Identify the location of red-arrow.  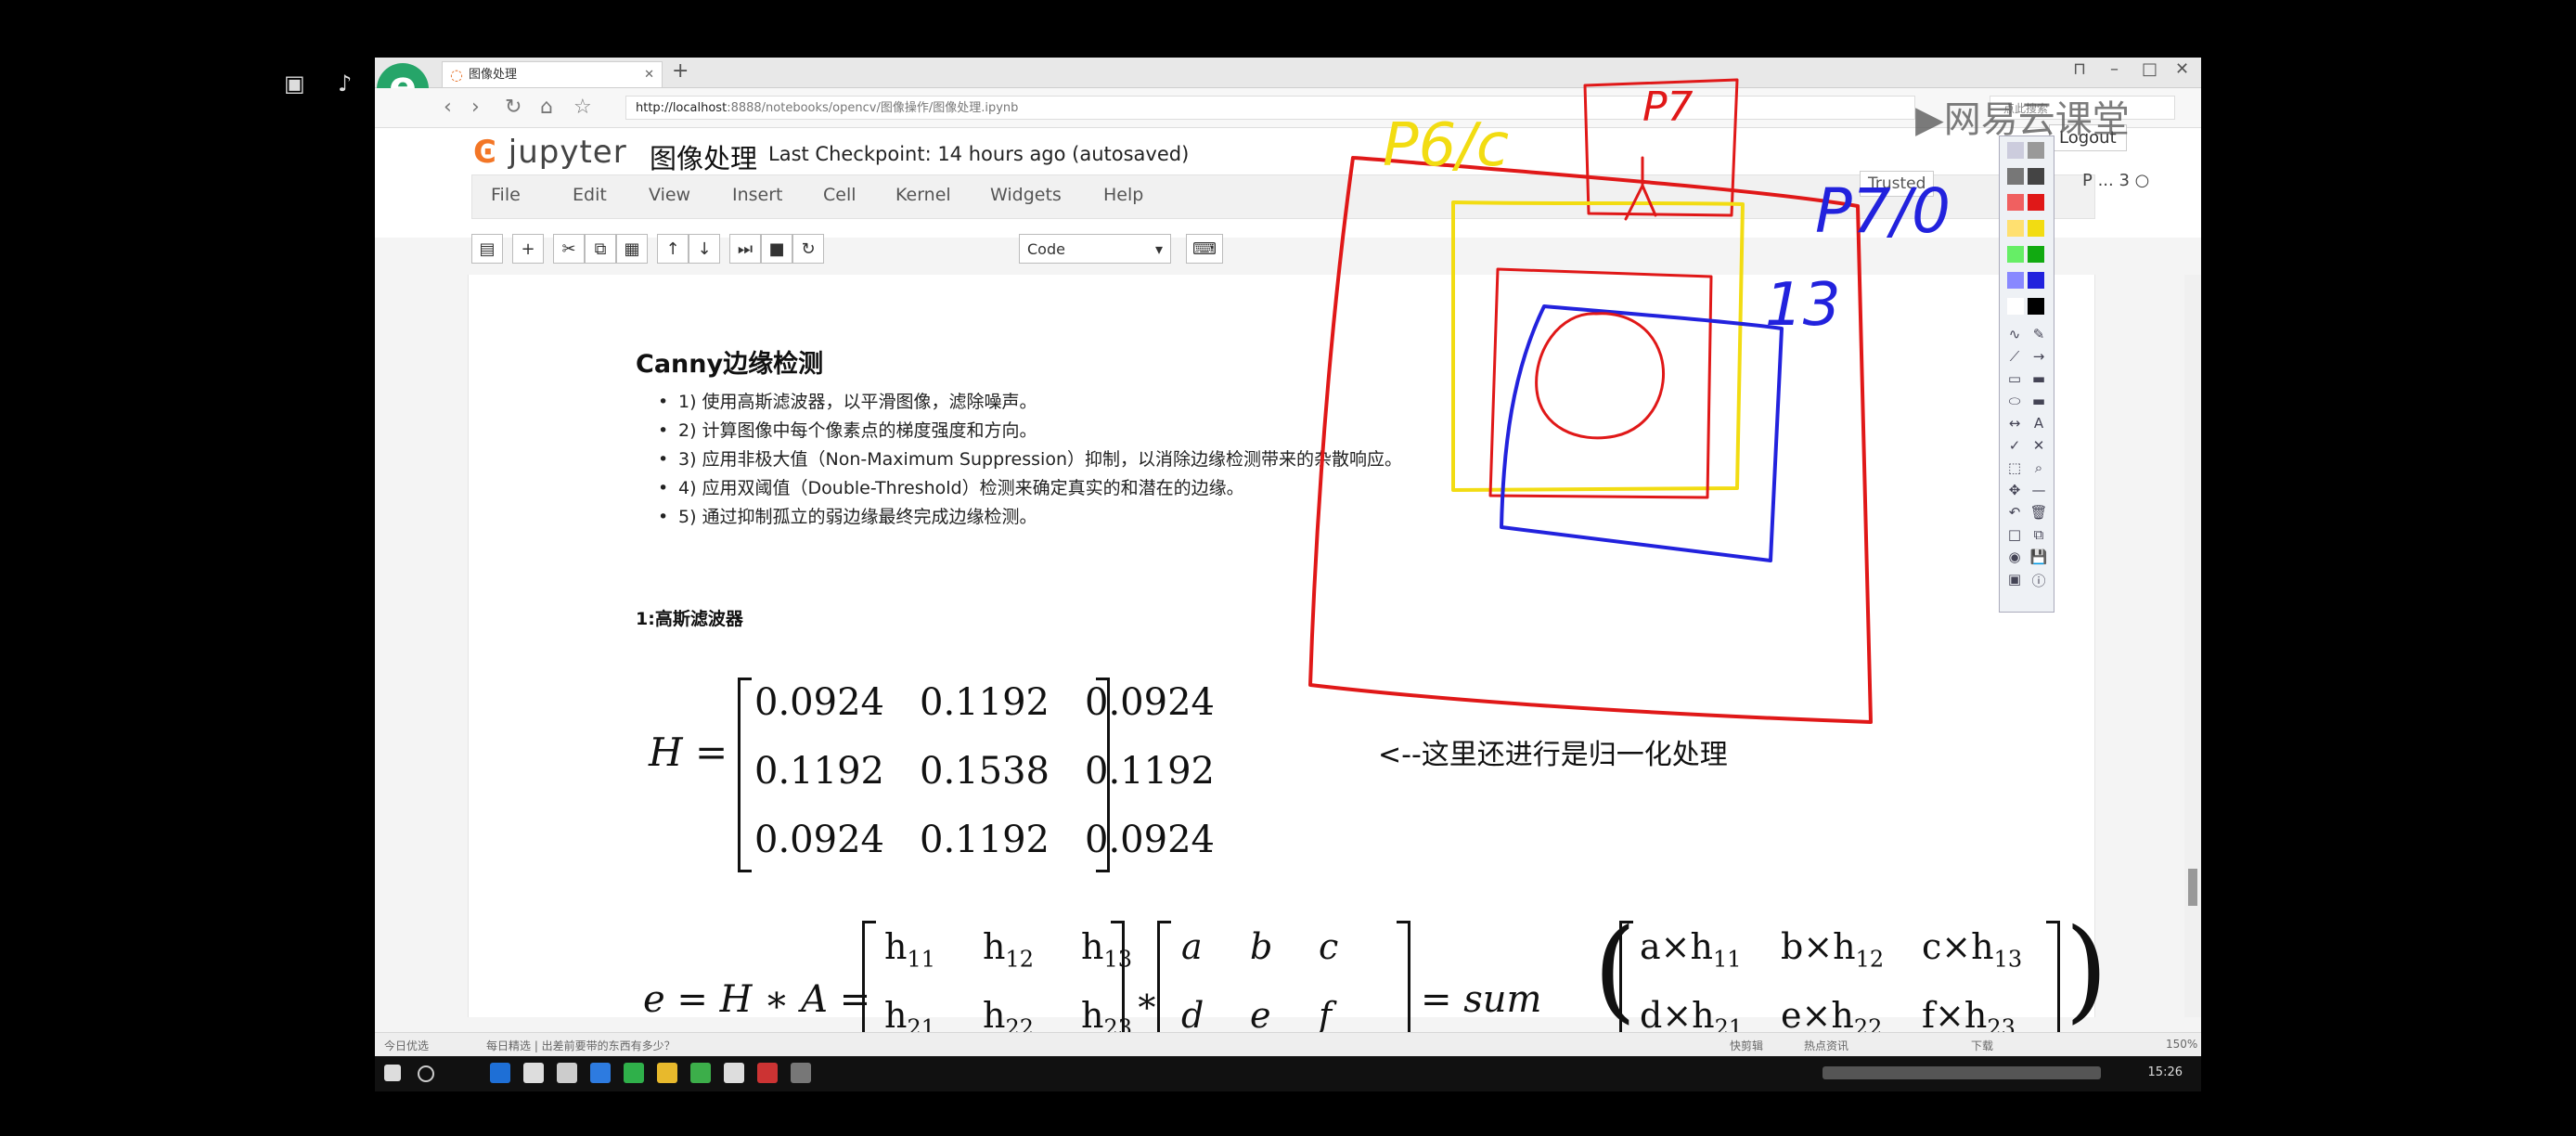
(1640, 188).